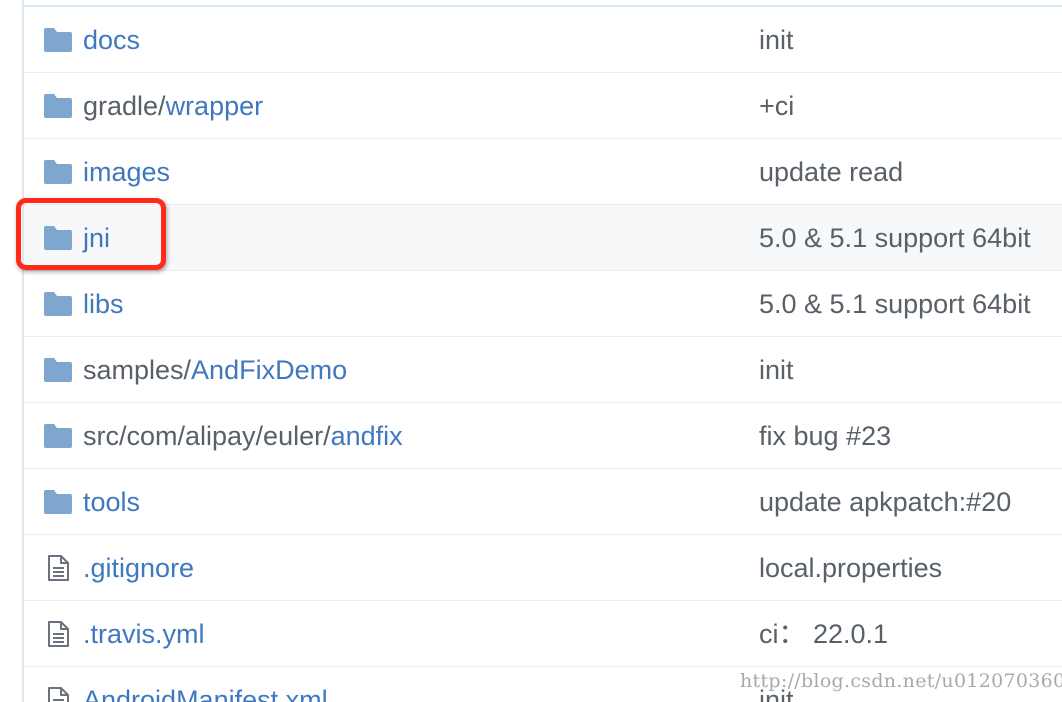 Image resolution: width=1062 pixels, height=702 pixels. I want to click on file-link: images, so click(126, 172).